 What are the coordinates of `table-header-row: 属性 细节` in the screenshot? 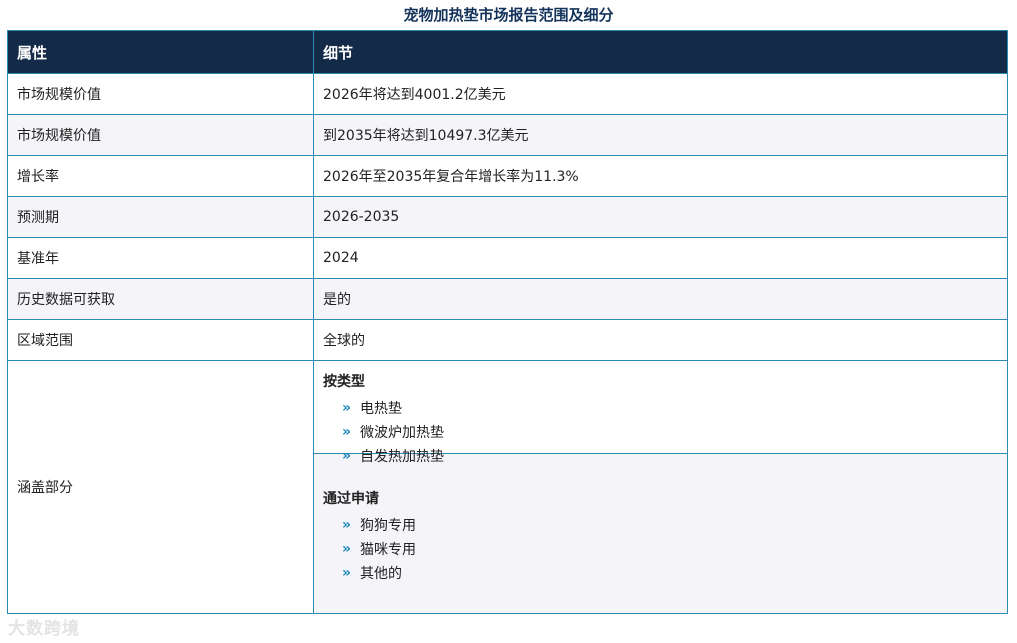 It's located at (507, 52).